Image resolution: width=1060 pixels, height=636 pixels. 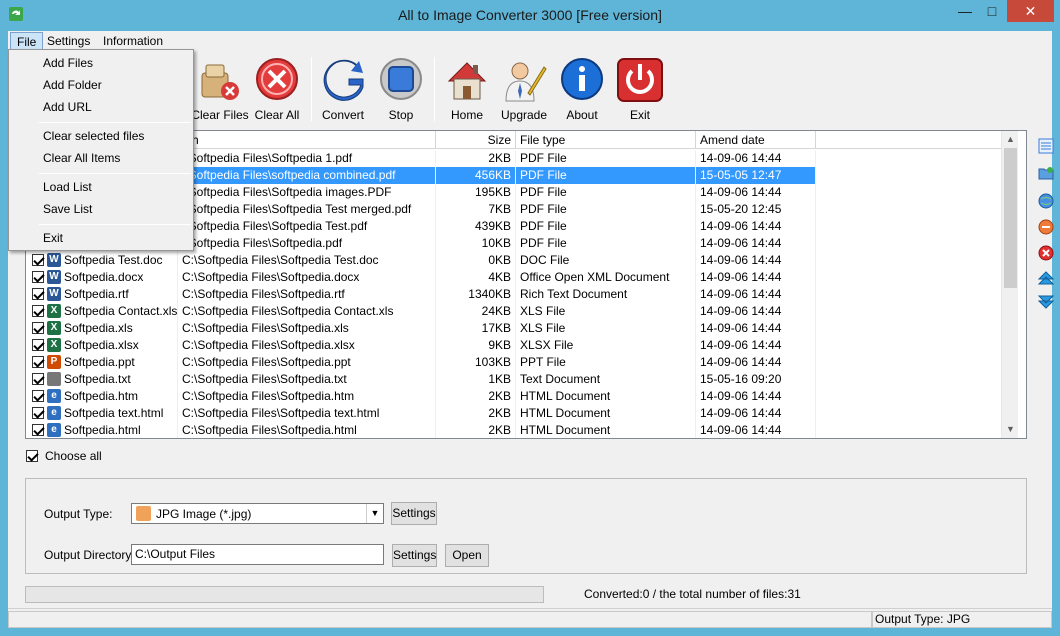 What do you see at coordinates (476, 430) in the screenshot?
I see `size-cell: 2KB` at bounding box center [476, 430].